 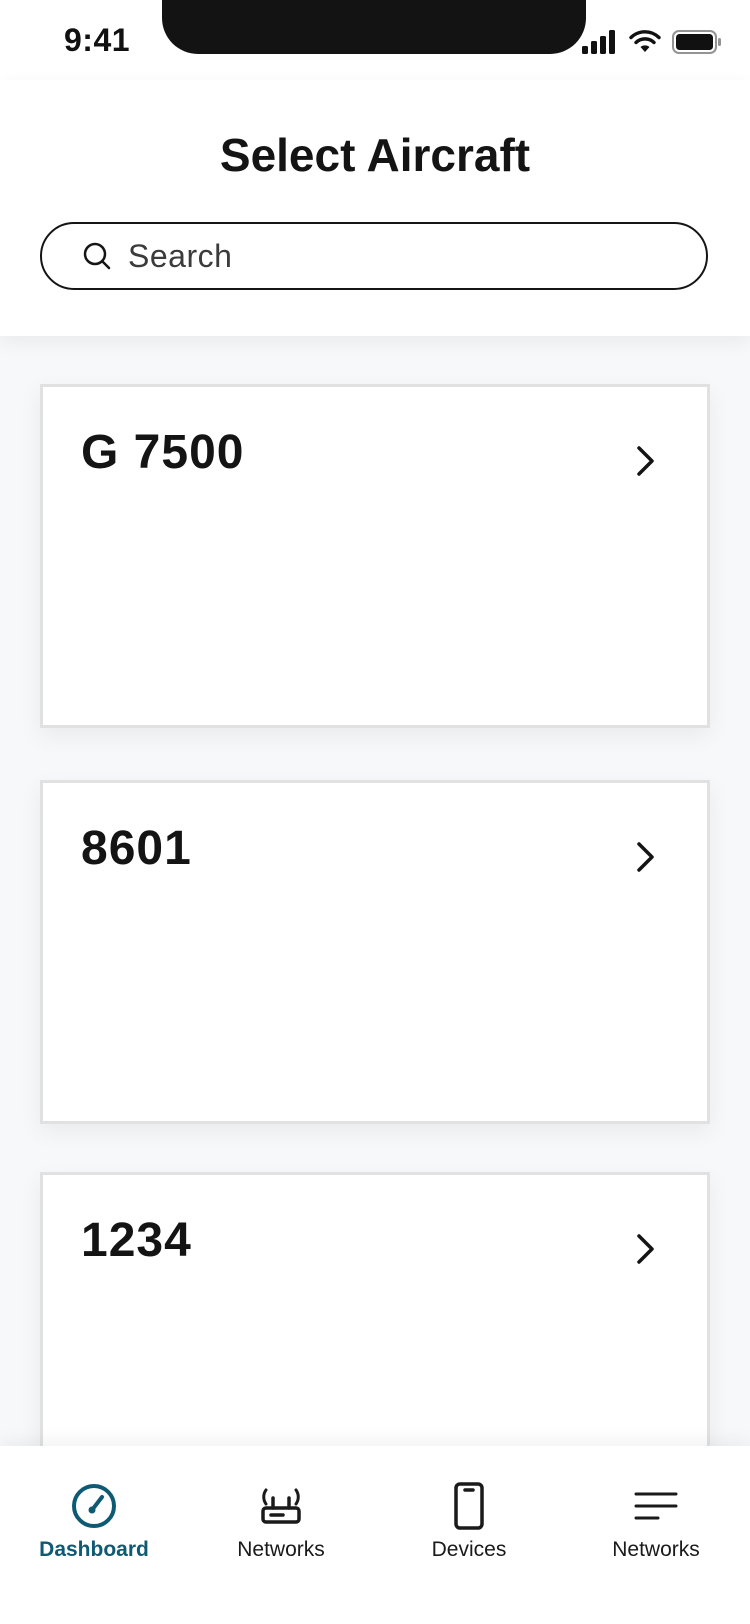 What do you see at coordinates (94, 1506) in the screenshot?
I see `speedometer-icon` at bounding box center [94, 1506].